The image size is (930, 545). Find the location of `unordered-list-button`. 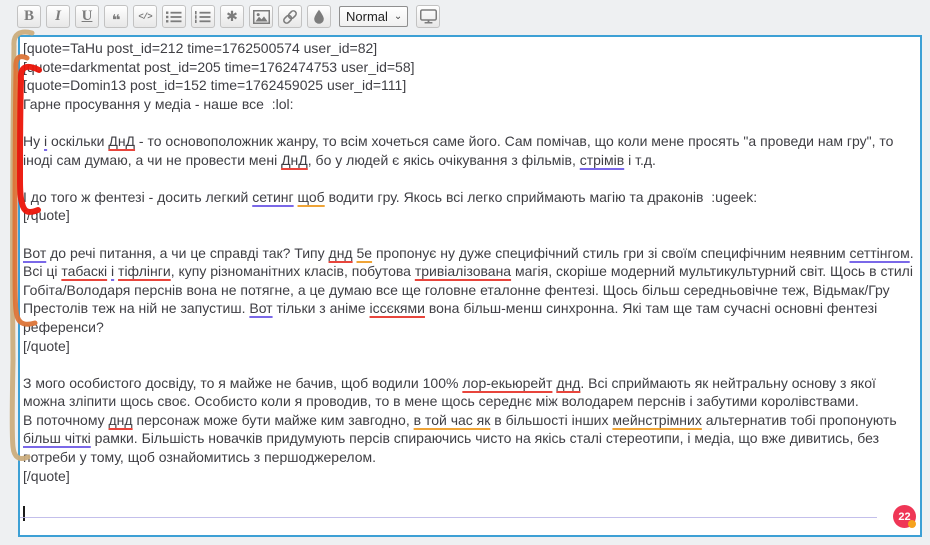

unordered-list-button is located at coordinates (174, 16).